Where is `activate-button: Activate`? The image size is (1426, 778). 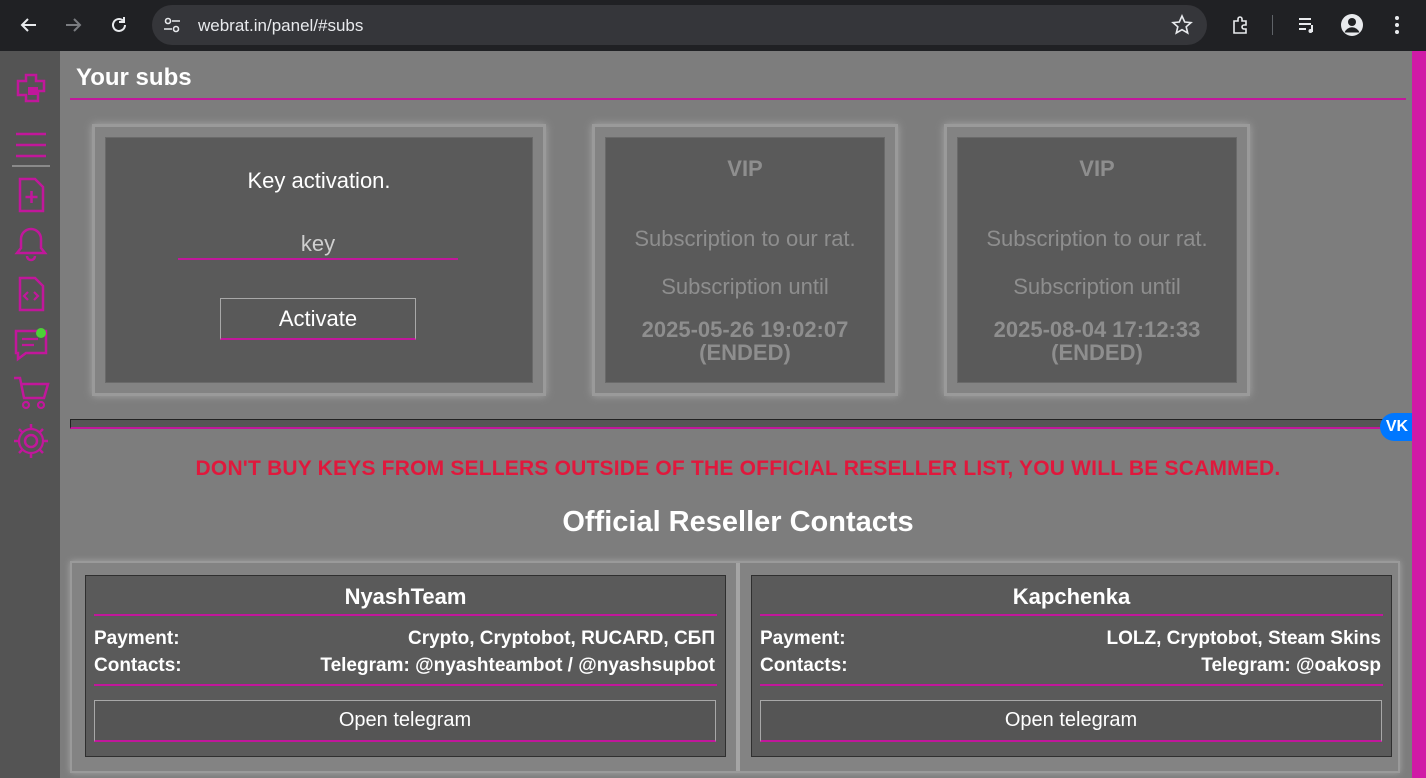 activate-button: Activate is located at coordinates (318, 319).